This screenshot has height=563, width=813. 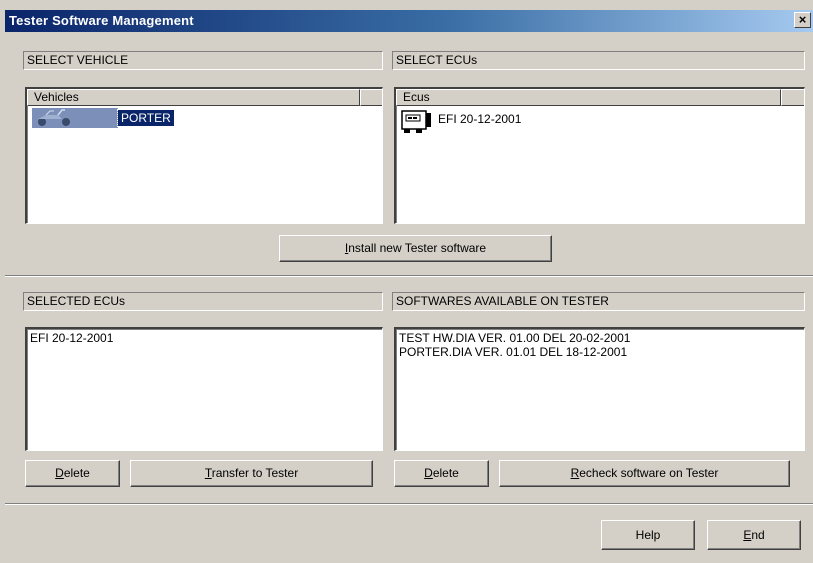 What do you see at coordinates (598, 301) in the screenshot?
I see `softwares-available-label: SOFTWARES AVAILABLE ON TESTER` at bounding box center [598, 301].